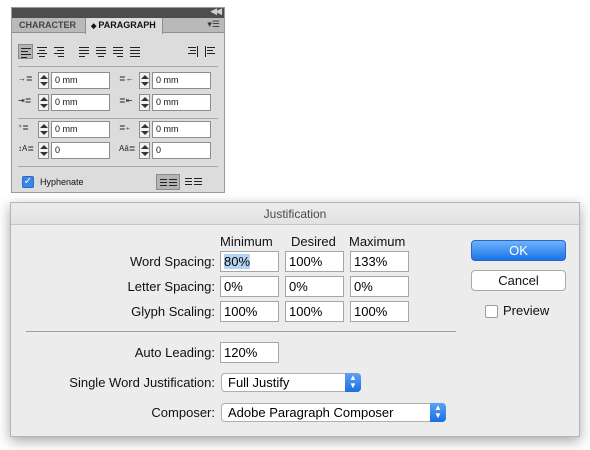 This screenshot has width=590, height=450. Describe the element at coordinates (43, 129) in the screenshot. I see `space-before-stepper` at that location.